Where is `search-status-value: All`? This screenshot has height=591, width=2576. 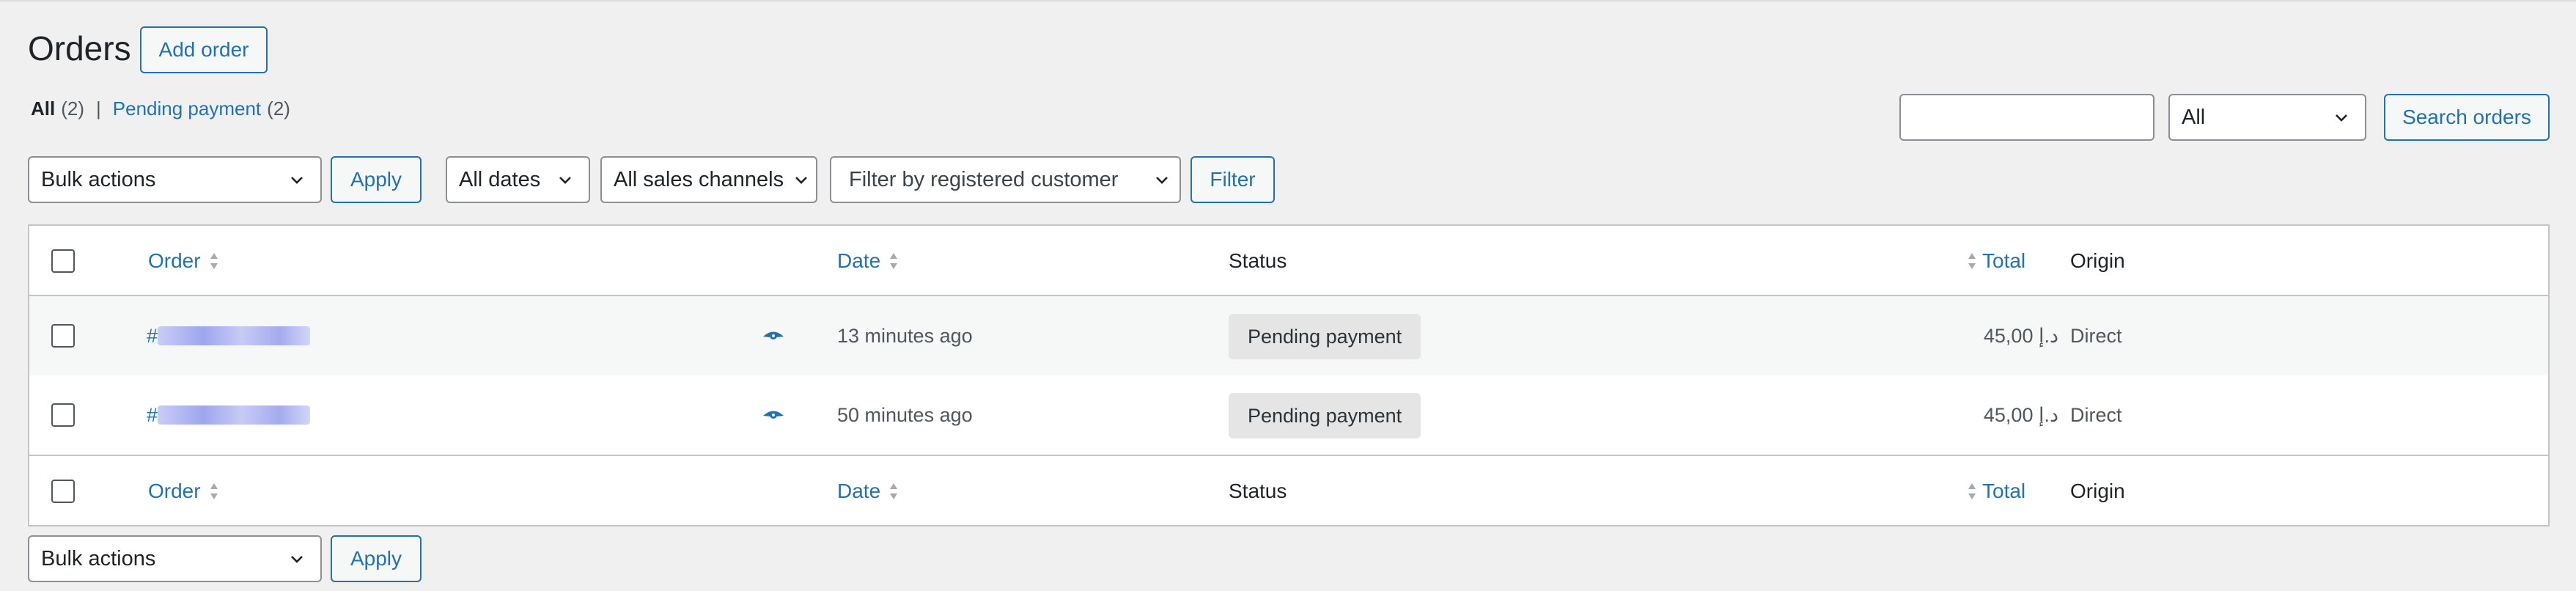
search-status-value: All is located at coordinates (2194, 117).